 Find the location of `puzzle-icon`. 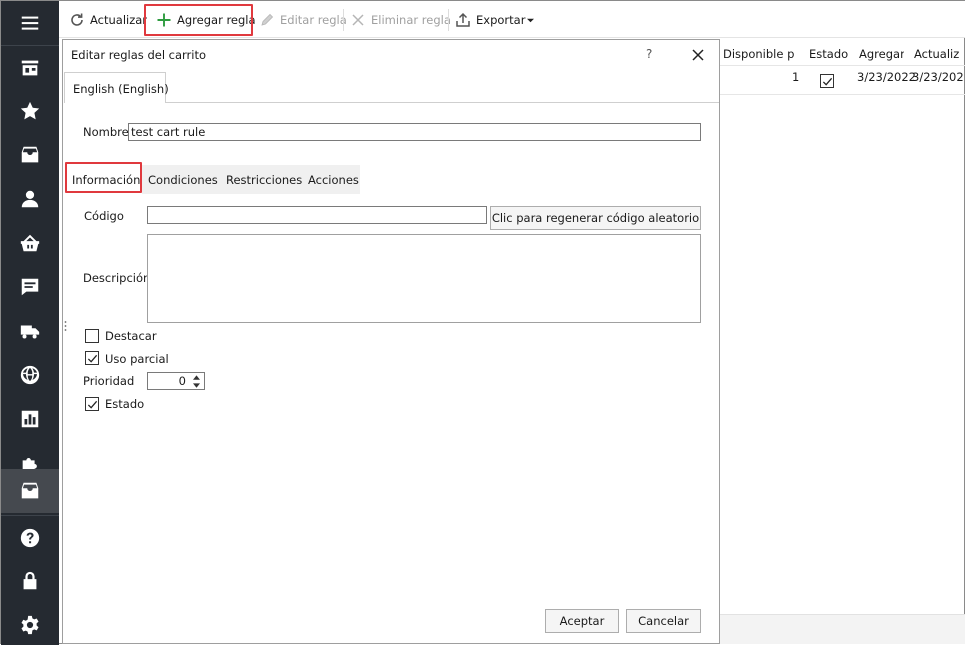

puzzle-icon is located at coordinates (30, 455).